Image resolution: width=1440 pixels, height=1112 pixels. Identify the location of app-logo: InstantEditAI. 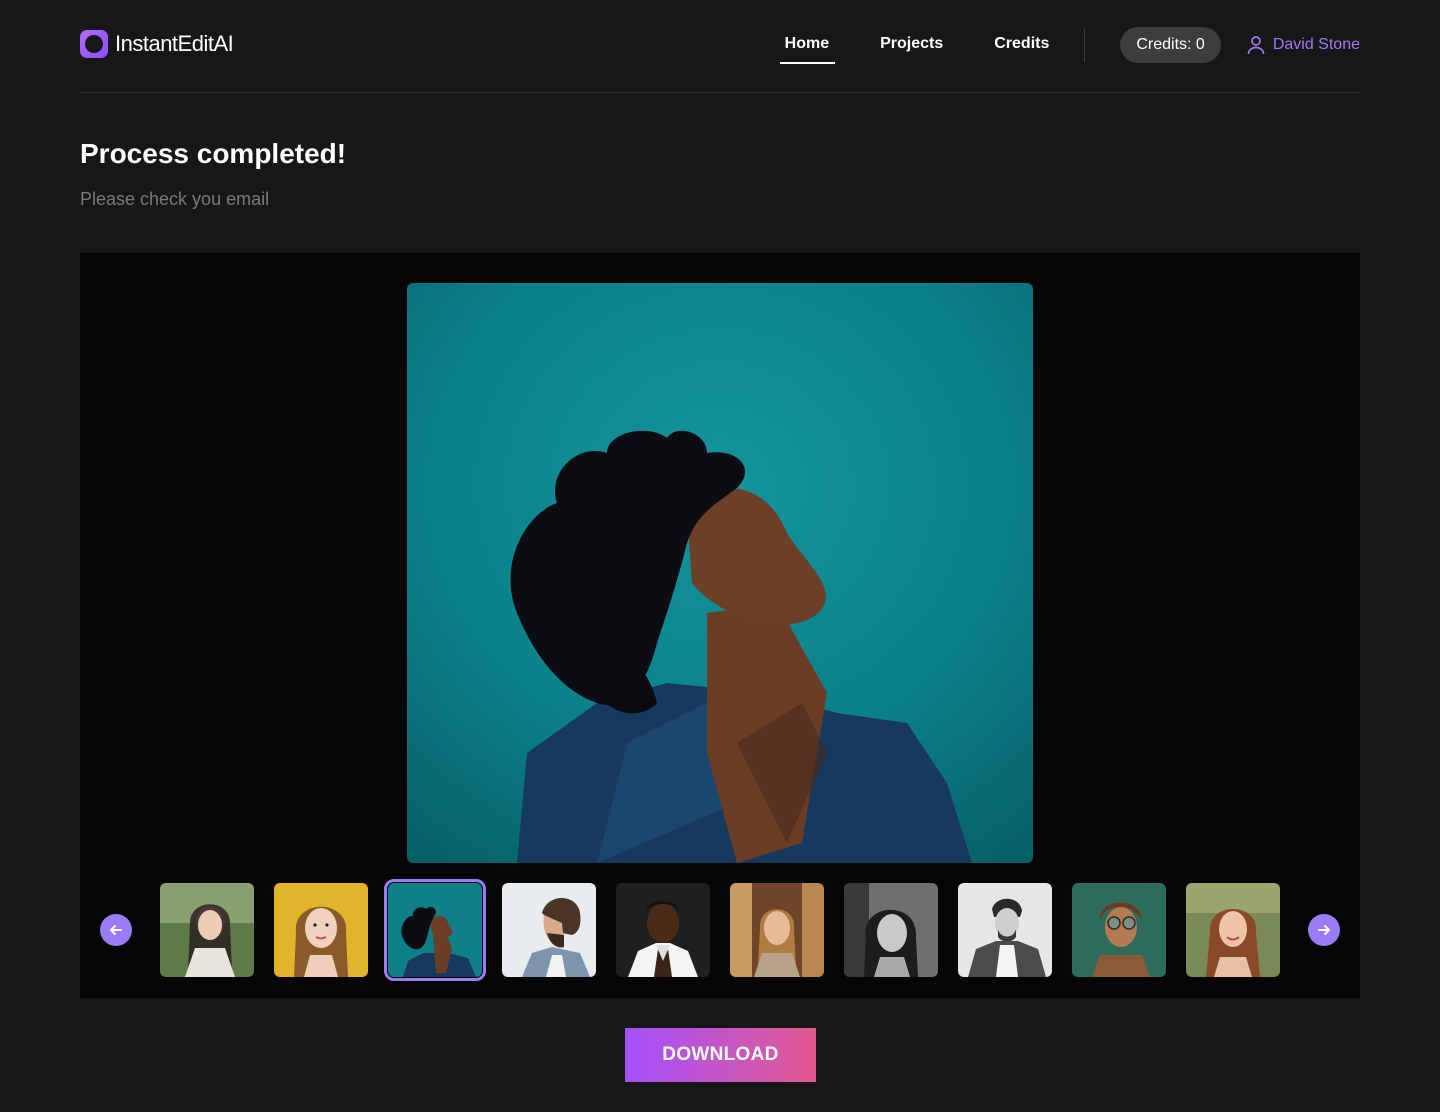
(157, 44).